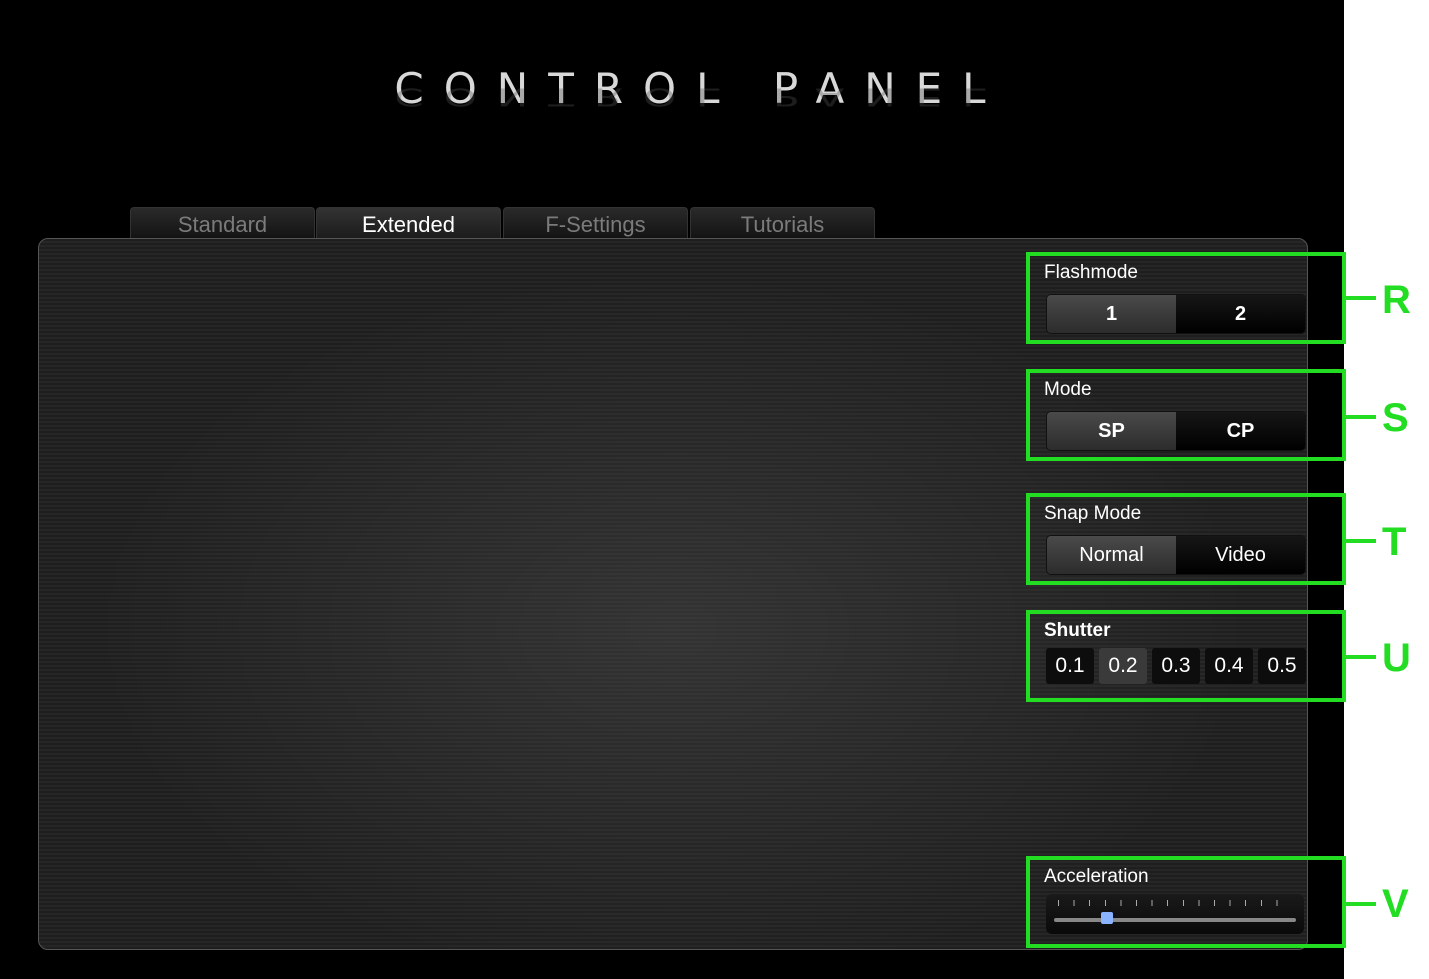  What do you see at coordinates (1361, 541) in the screenshot?
I see `callout-connector-t` at bounding box center [1361, 541].